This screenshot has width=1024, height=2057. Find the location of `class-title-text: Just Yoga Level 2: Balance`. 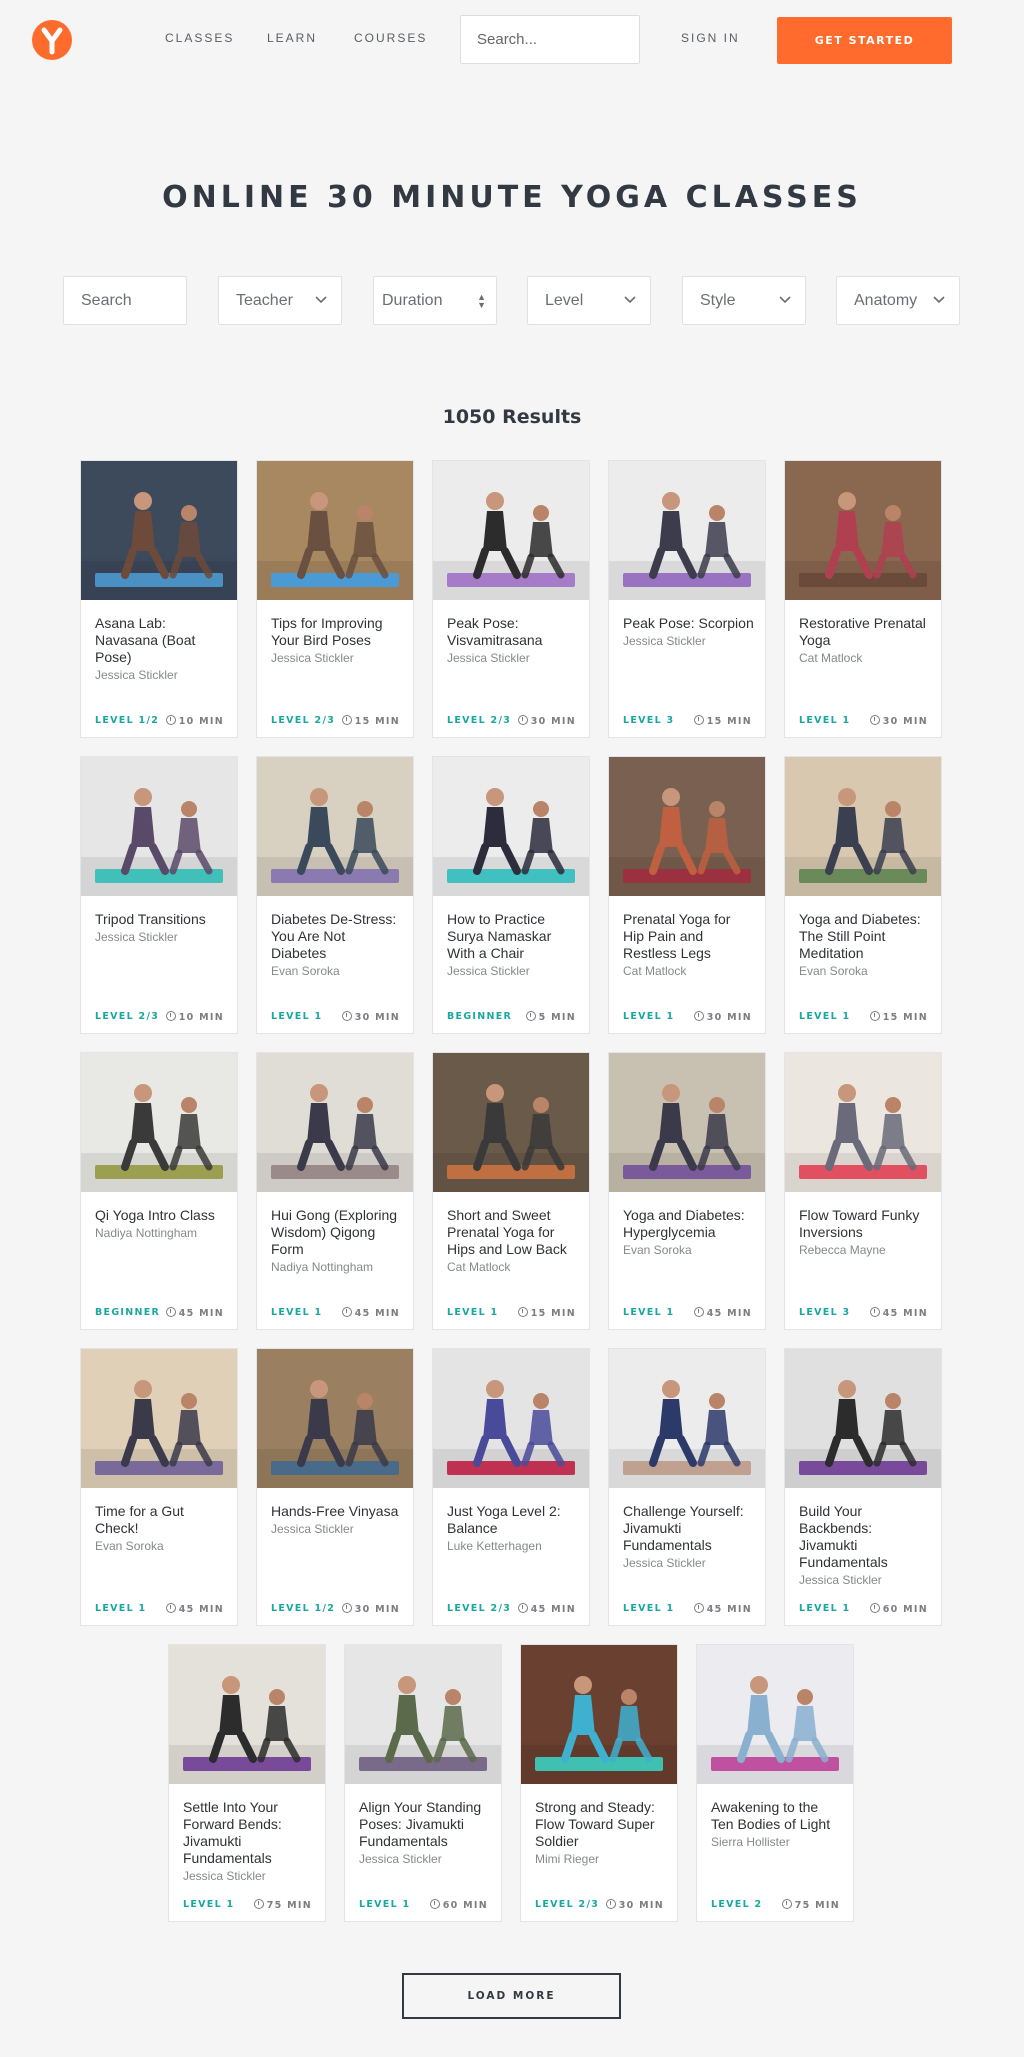

class-title-text: Just Yoga Level 2: Balance is located at coordinates (504, 1519).